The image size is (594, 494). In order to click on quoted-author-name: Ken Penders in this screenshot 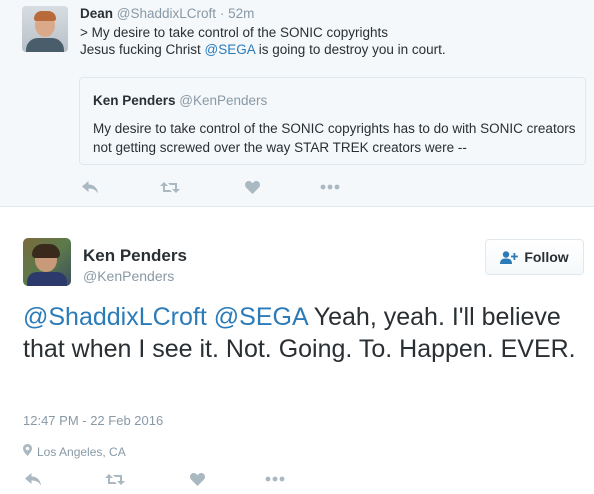, I will do `click(134, 100)`.